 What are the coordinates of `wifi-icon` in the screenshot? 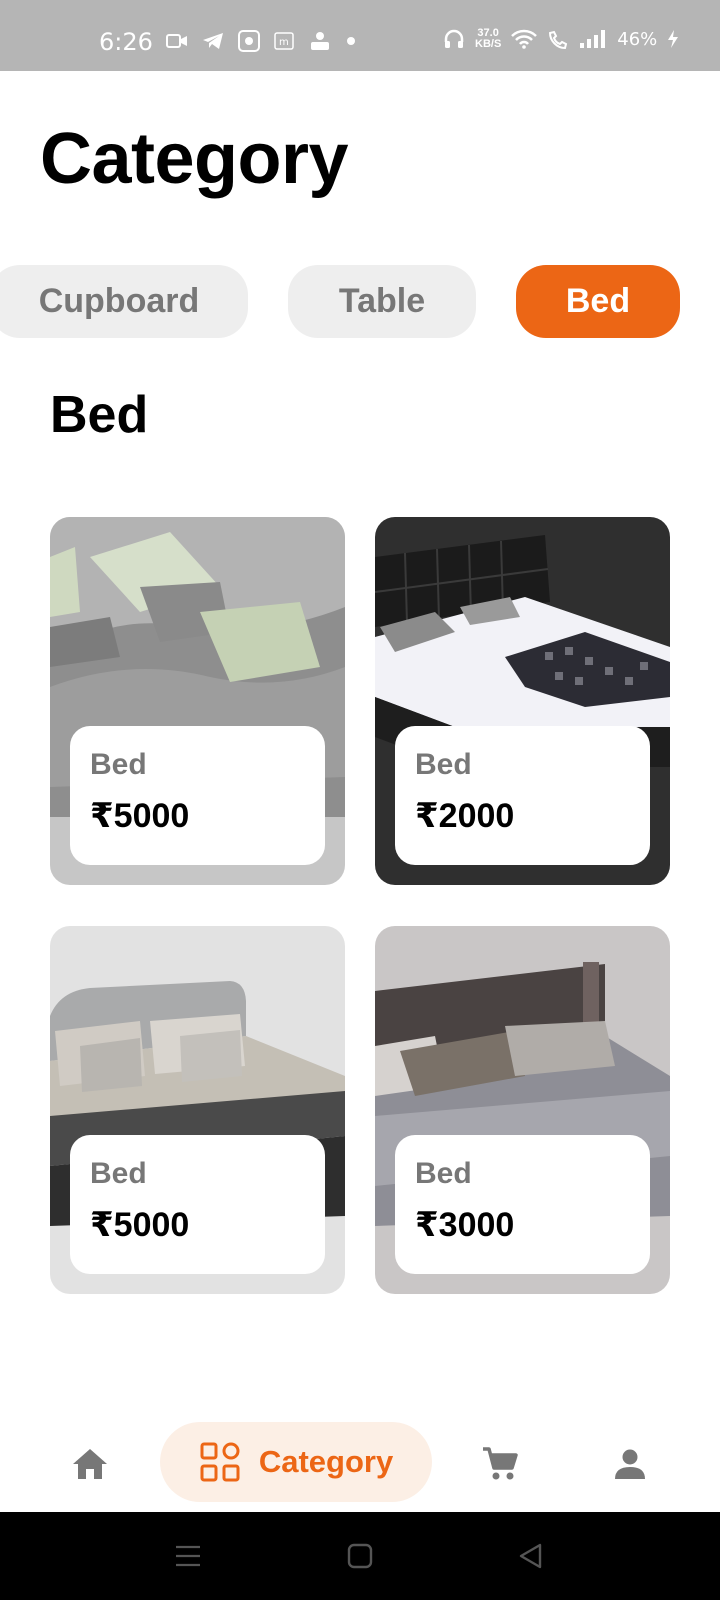 It's located at (524, 39).